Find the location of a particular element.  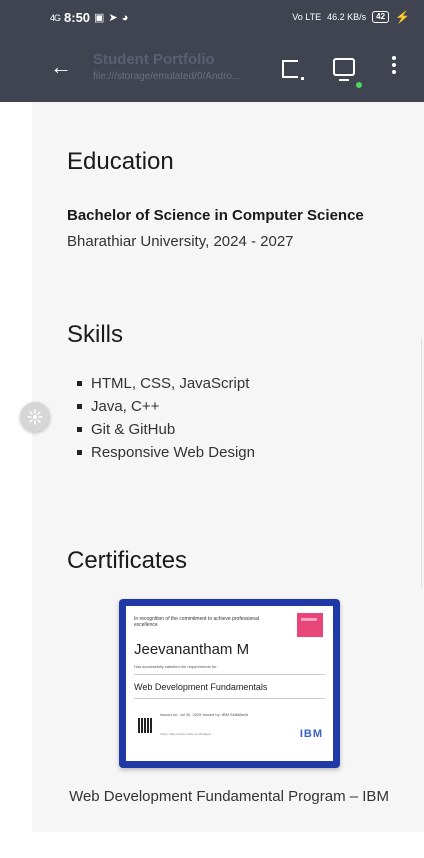

floating-assistant-button is located at coordinates (35, 417).